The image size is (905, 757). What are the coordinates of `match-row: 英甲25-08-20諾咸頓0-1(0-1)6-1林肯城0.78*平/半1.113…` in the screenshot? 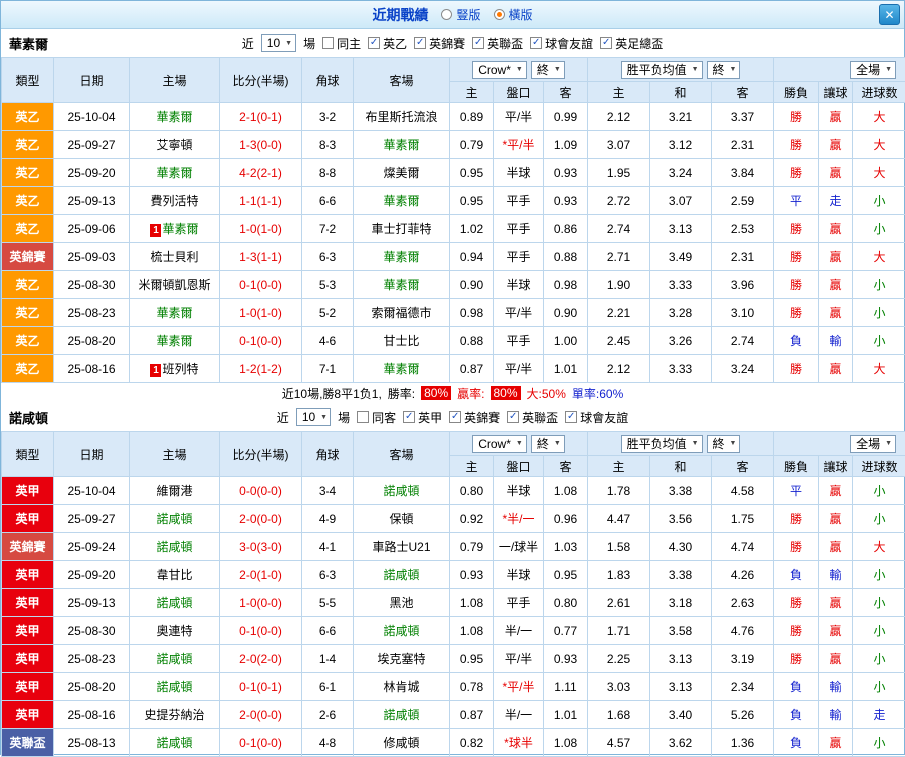 It's located at (453, 687).